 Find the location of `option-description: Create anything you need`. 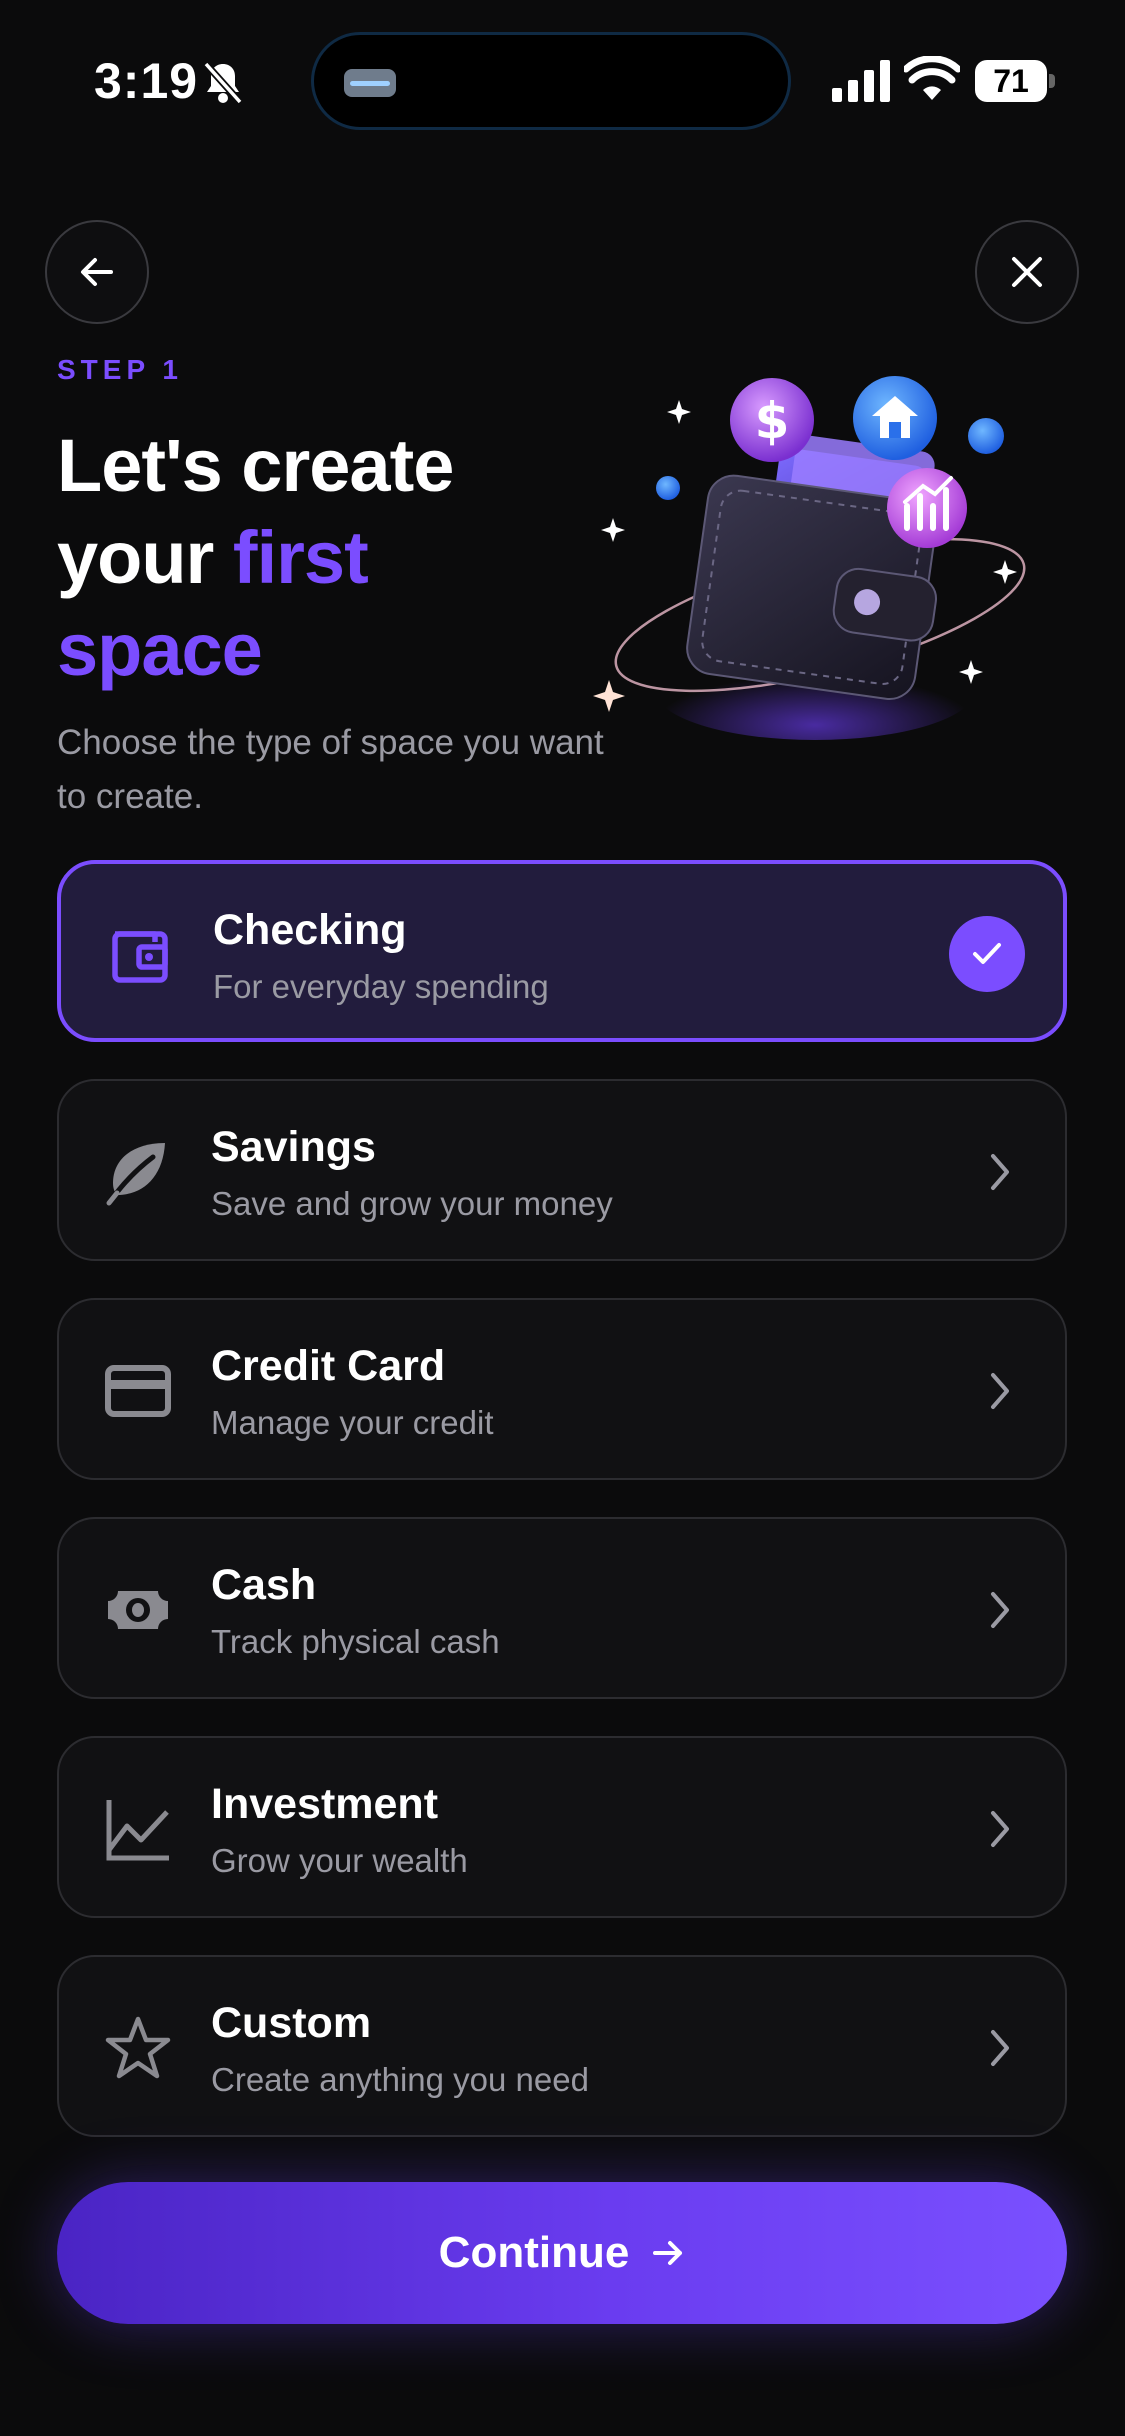

option-description: Create anything you need is located at coordinates (400, 2079).